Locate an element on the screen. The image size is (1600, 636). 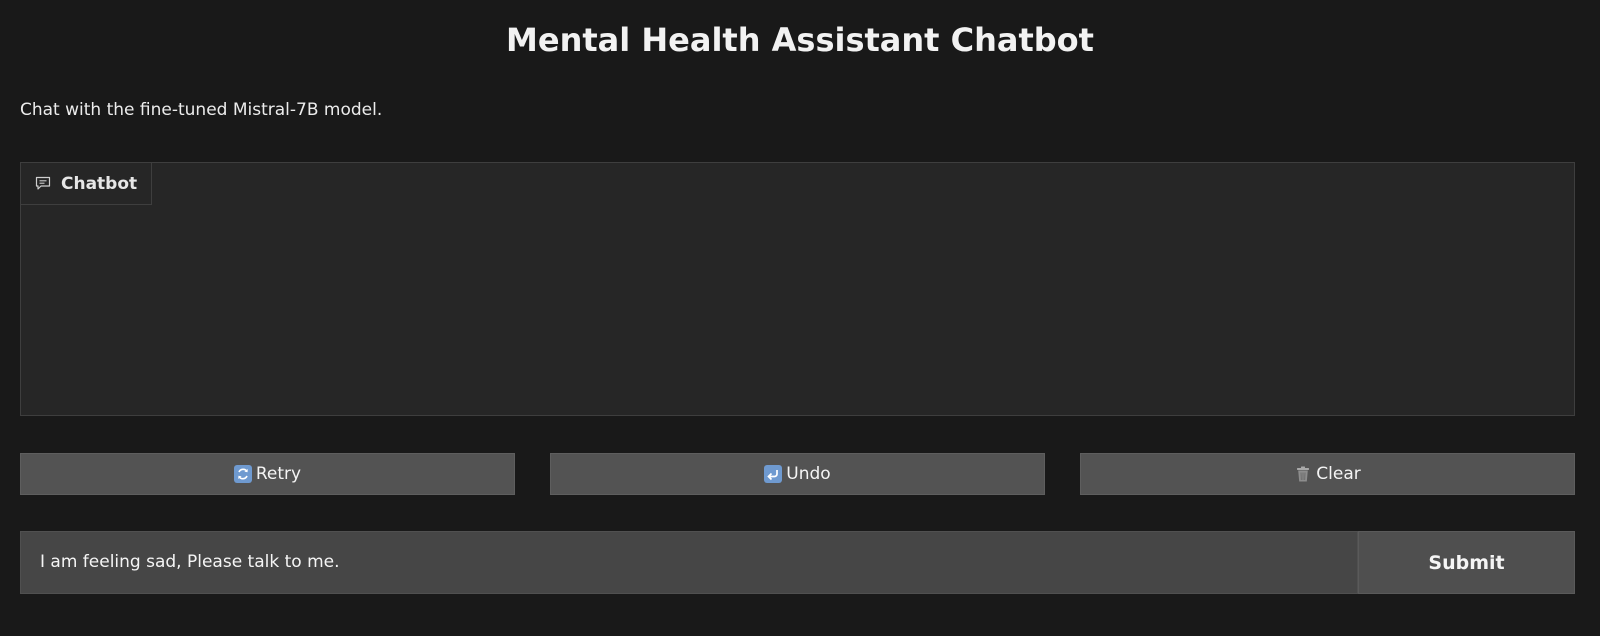
clear-button-label: Clear is located at coordinates (1338, 474).